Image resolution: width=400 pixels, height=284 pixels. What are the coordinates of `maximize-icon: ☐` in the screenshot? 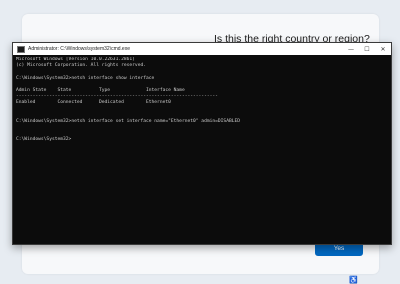 It's located at (367, 49).